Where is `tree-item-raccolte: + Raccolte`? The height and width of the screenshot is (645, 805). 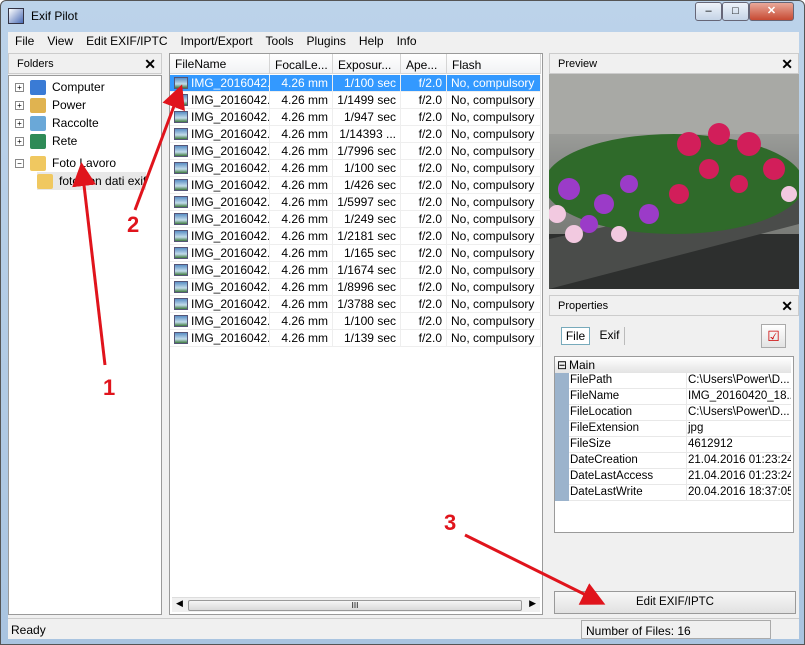 tree-item-raccolte: + Raccolte is located at coordinates (57, 123).